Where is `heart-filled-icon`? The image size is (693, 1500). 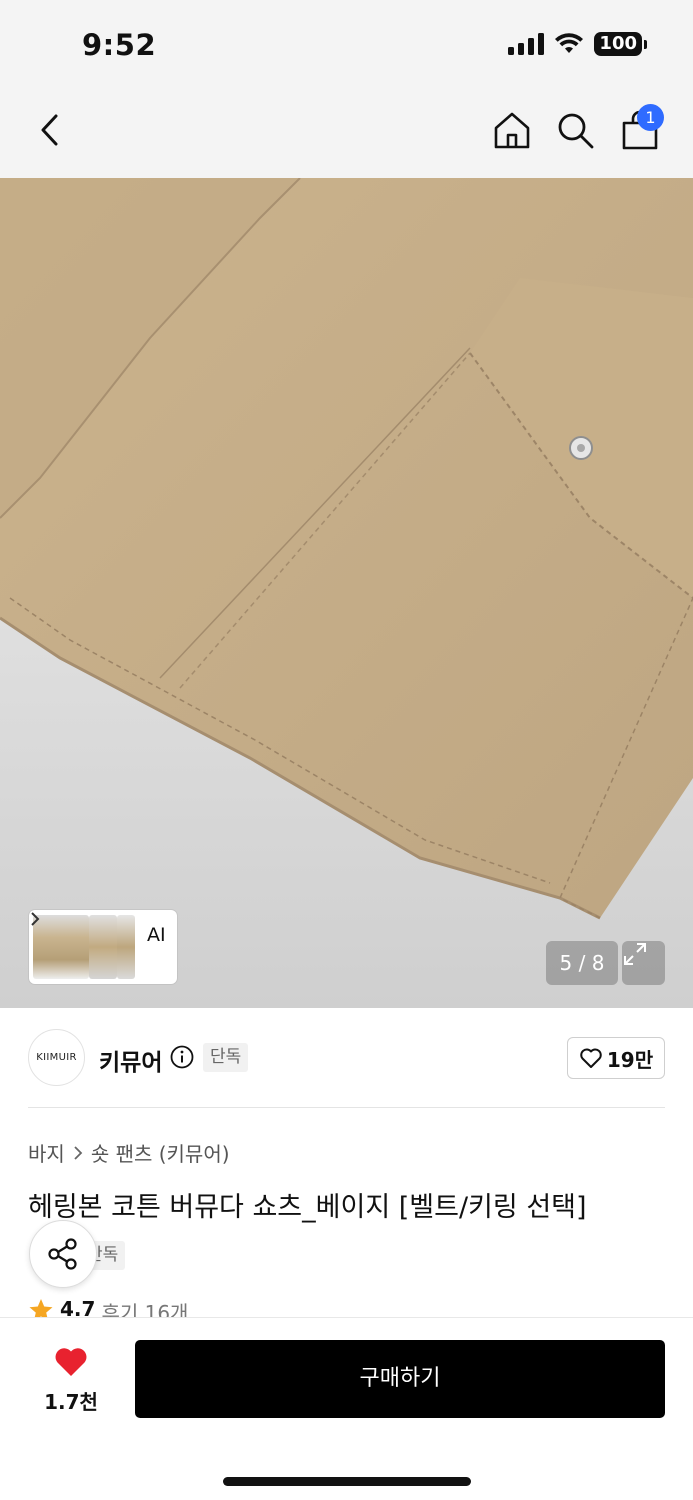
heart-filled-icon is located at coordinates (71, 1362).